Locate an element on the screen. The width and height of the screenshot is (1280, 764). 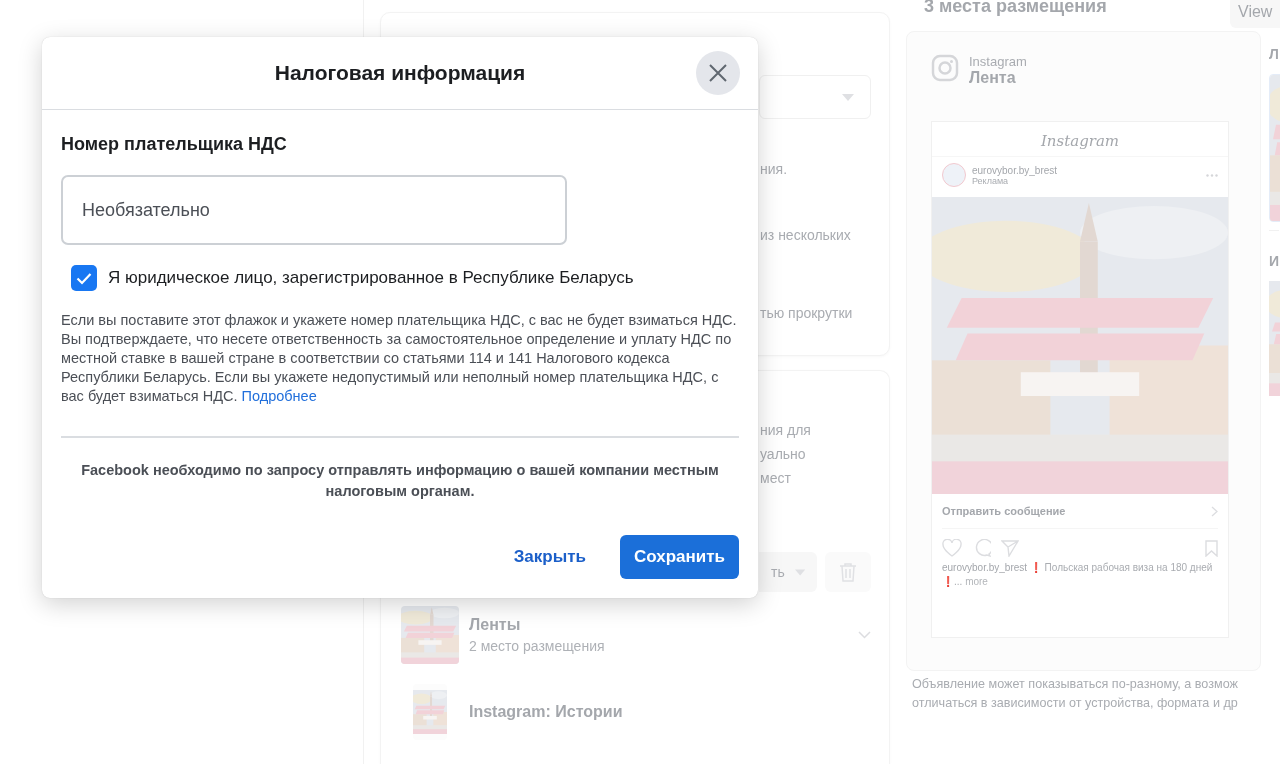
chevron-right-icon is located at coordinates (1214, 511).